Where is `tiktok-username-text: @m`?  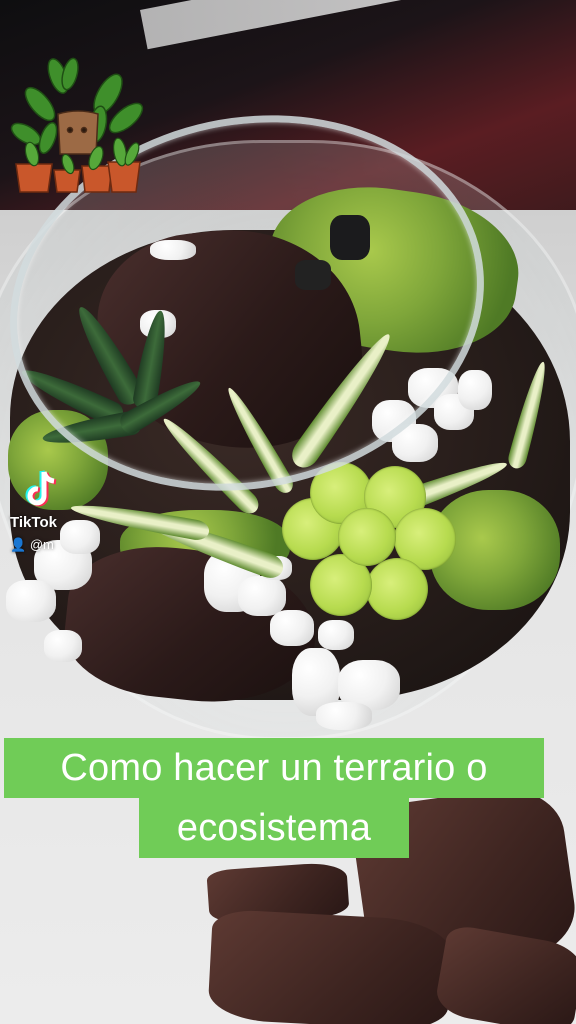 tiktok-username-text: @m is located at coordinates (41, 544).